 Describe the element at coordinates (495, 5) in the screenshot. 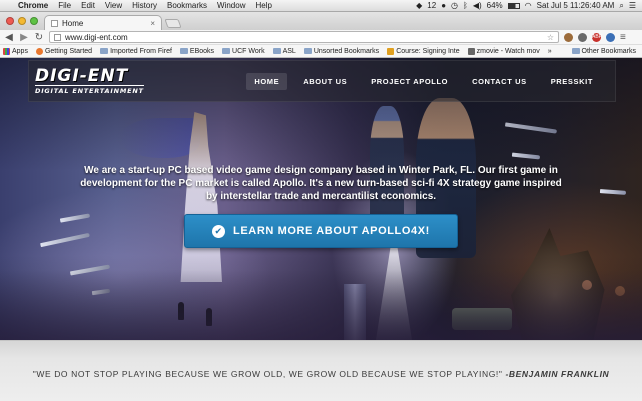

I see `battery-percent: 64%` at that location.